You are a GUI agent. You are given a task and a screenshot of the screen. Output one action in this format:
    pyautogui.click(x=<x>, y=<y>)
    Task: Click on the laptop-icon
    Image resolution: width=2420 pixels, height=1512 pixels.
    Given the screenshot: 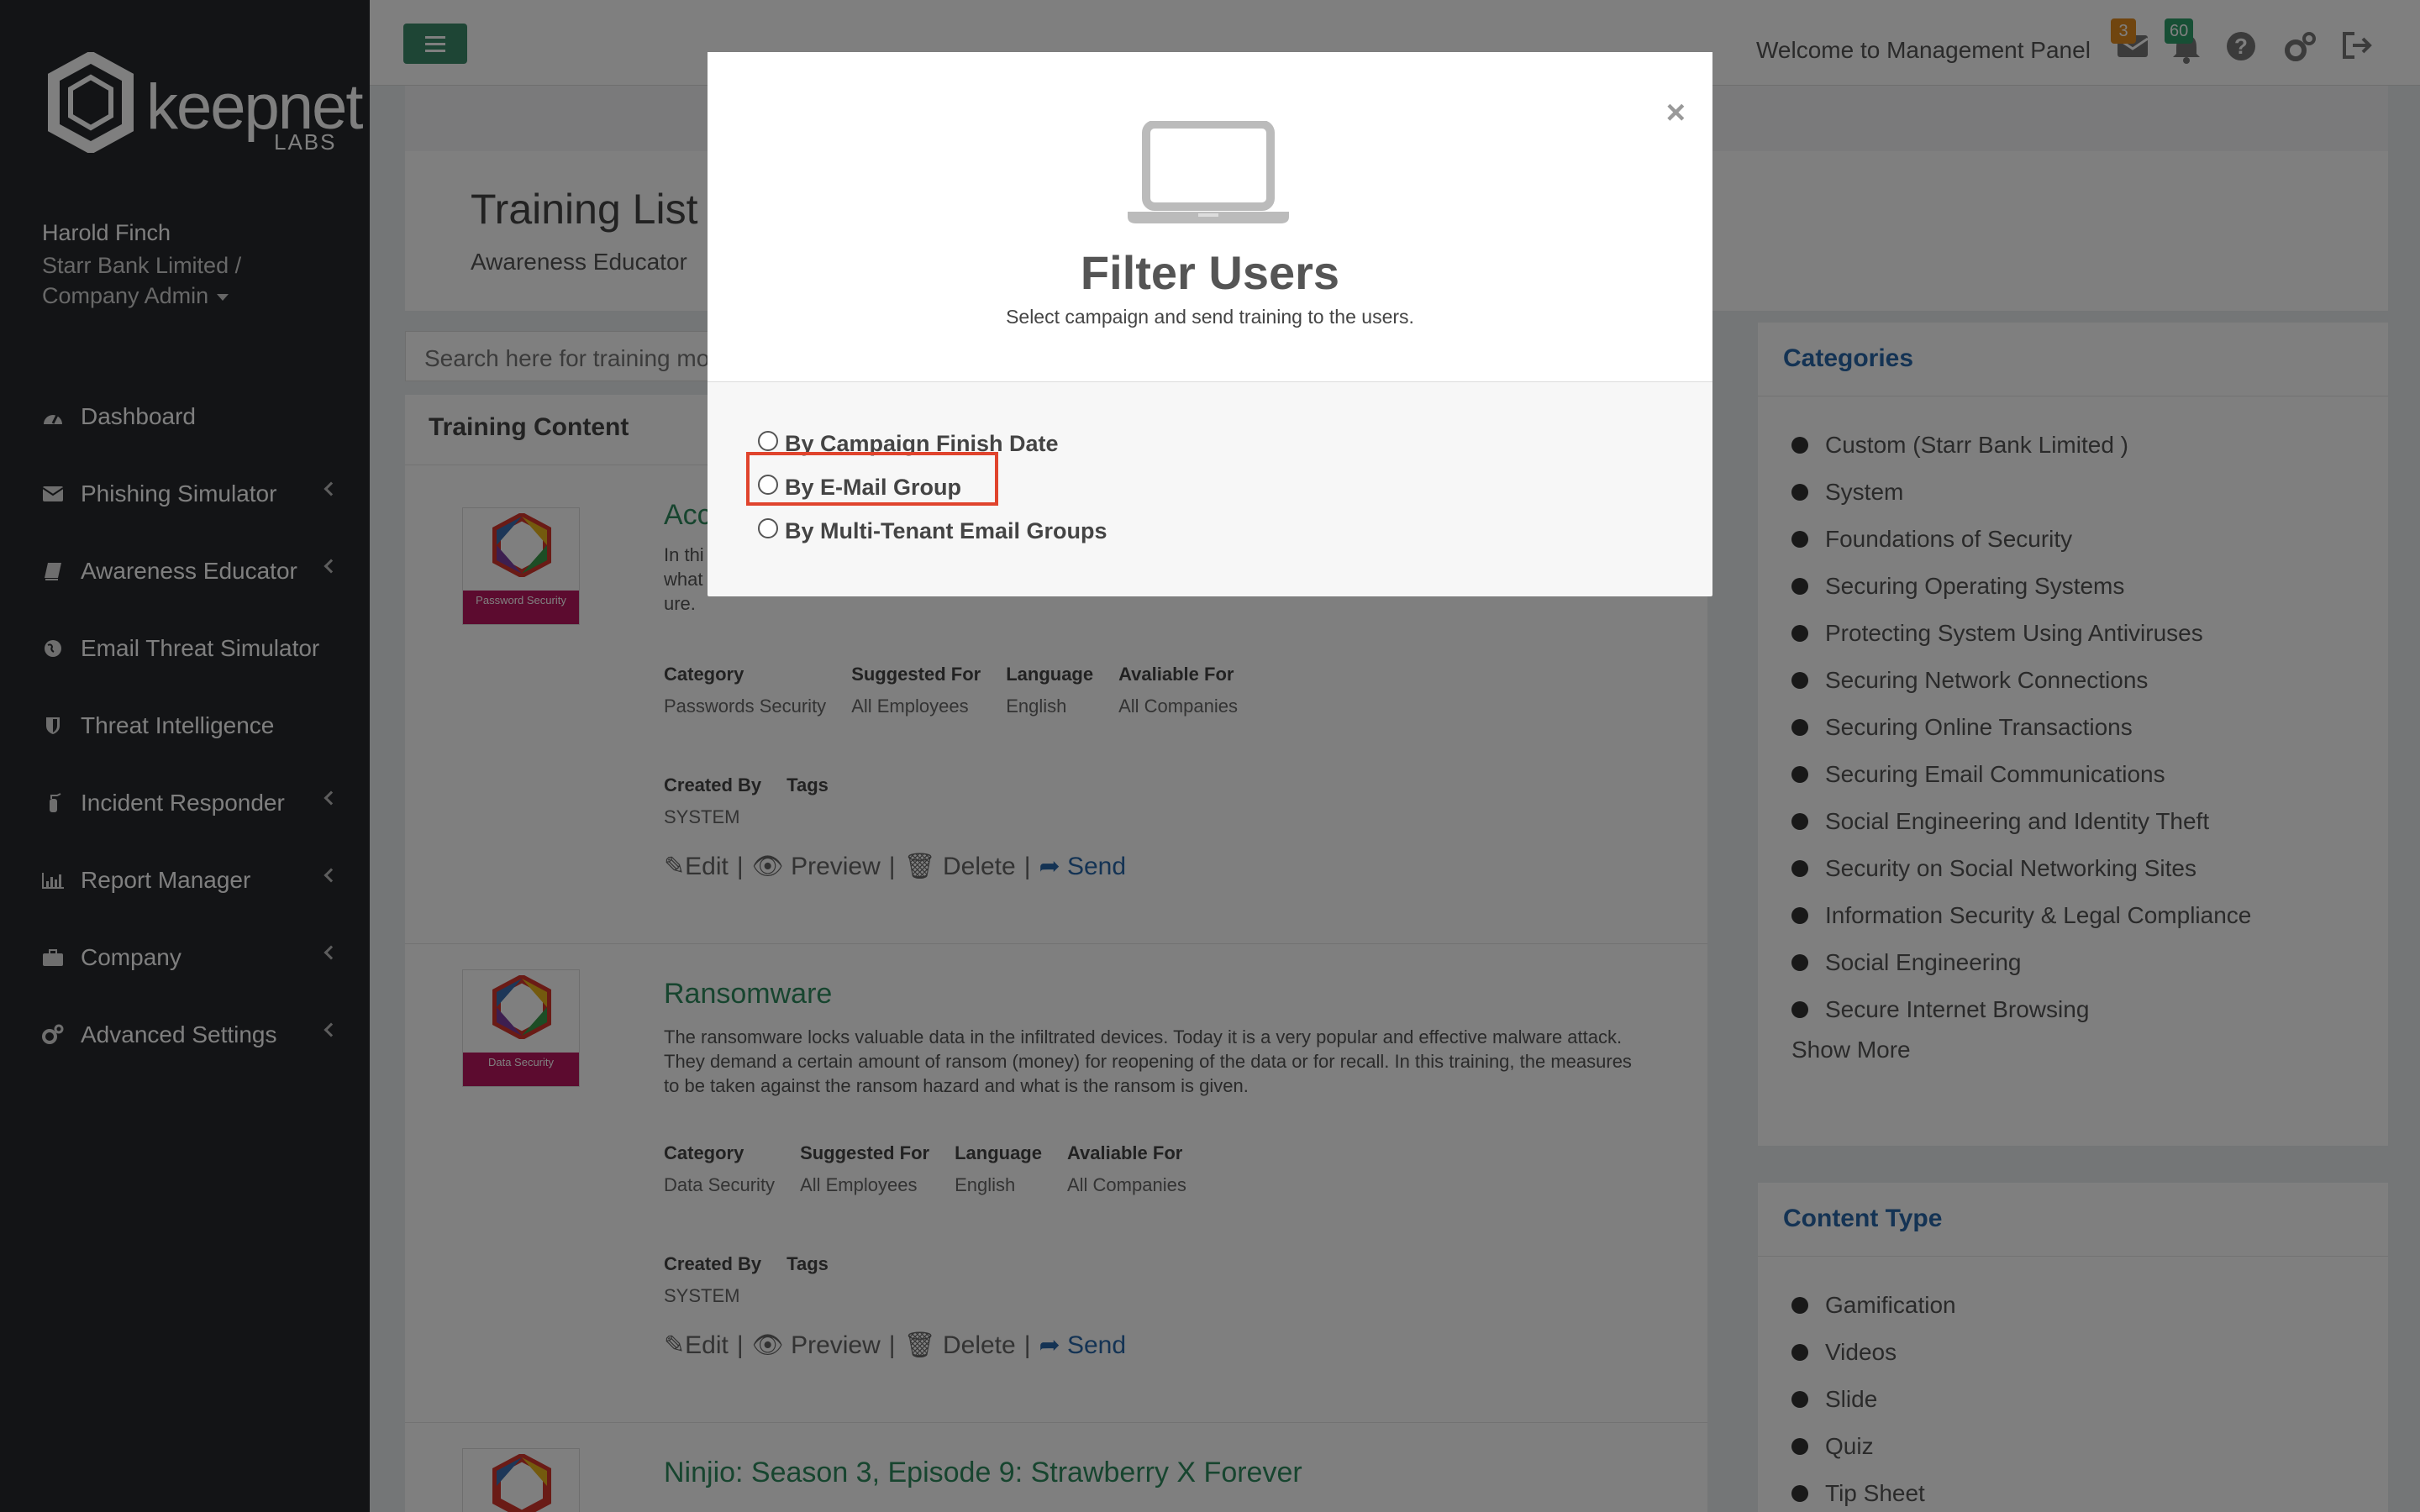 What is the action you would take?
    pyautogui.click(x=1208, y=172)
    